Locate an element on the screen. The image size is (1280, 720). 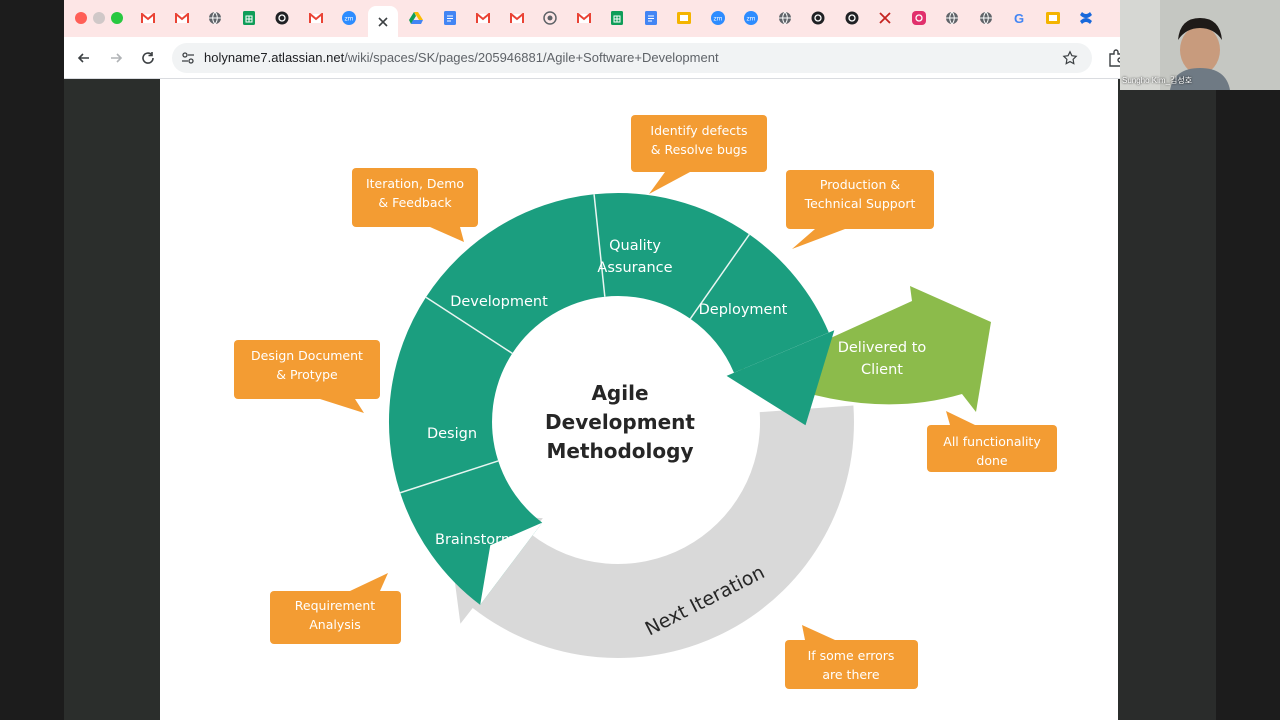
forward-button is located at coordinates (116, 58).